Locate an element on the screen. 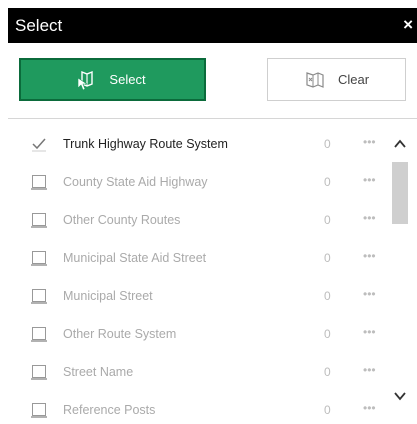 This screenshot has width=417, height=424. layer-label: Municipal Street is located at coordinates (108, 296).